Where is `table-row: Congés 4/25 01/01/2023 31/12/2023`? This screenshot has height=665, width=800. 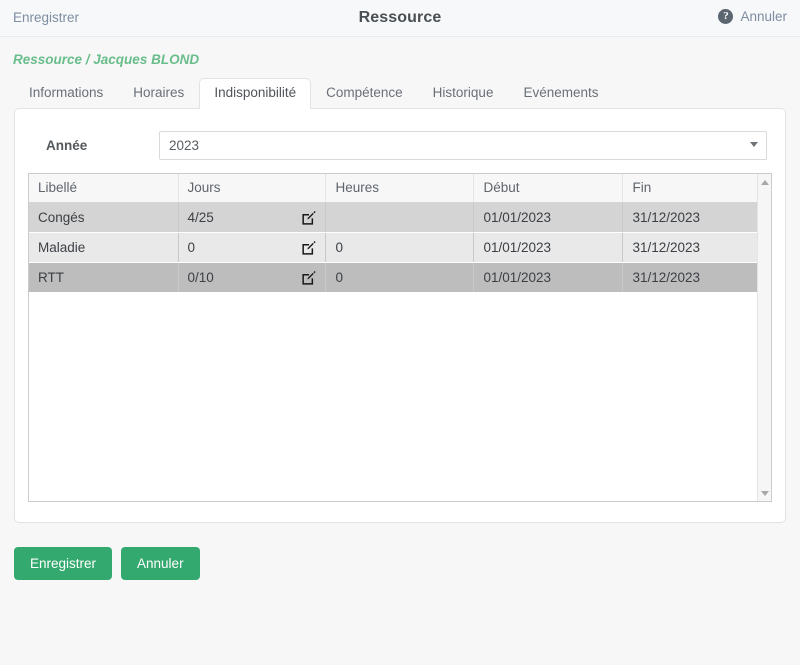
table-row: Congés 4/25 01/01/2023 31/12/2023 is located at coordinates (400, 217).